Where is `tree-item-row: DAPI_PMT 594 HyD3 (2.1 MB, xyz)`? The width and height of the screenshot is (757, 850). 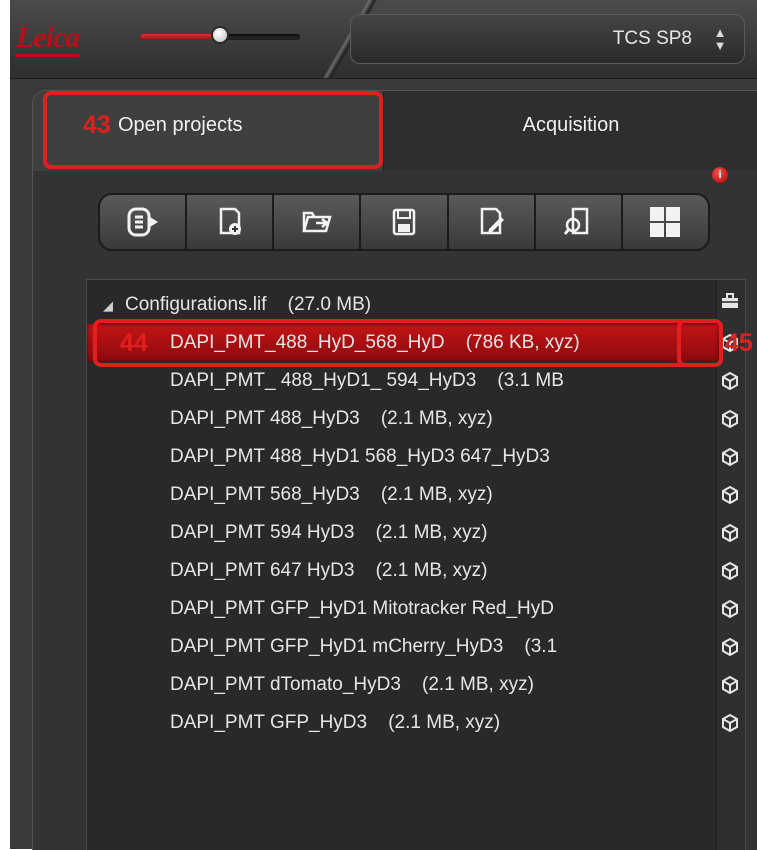 tree-item-row: DAPI_PMT 594 HyD3 (2.1 MB, xyz) is located at coordinates (403, 533).